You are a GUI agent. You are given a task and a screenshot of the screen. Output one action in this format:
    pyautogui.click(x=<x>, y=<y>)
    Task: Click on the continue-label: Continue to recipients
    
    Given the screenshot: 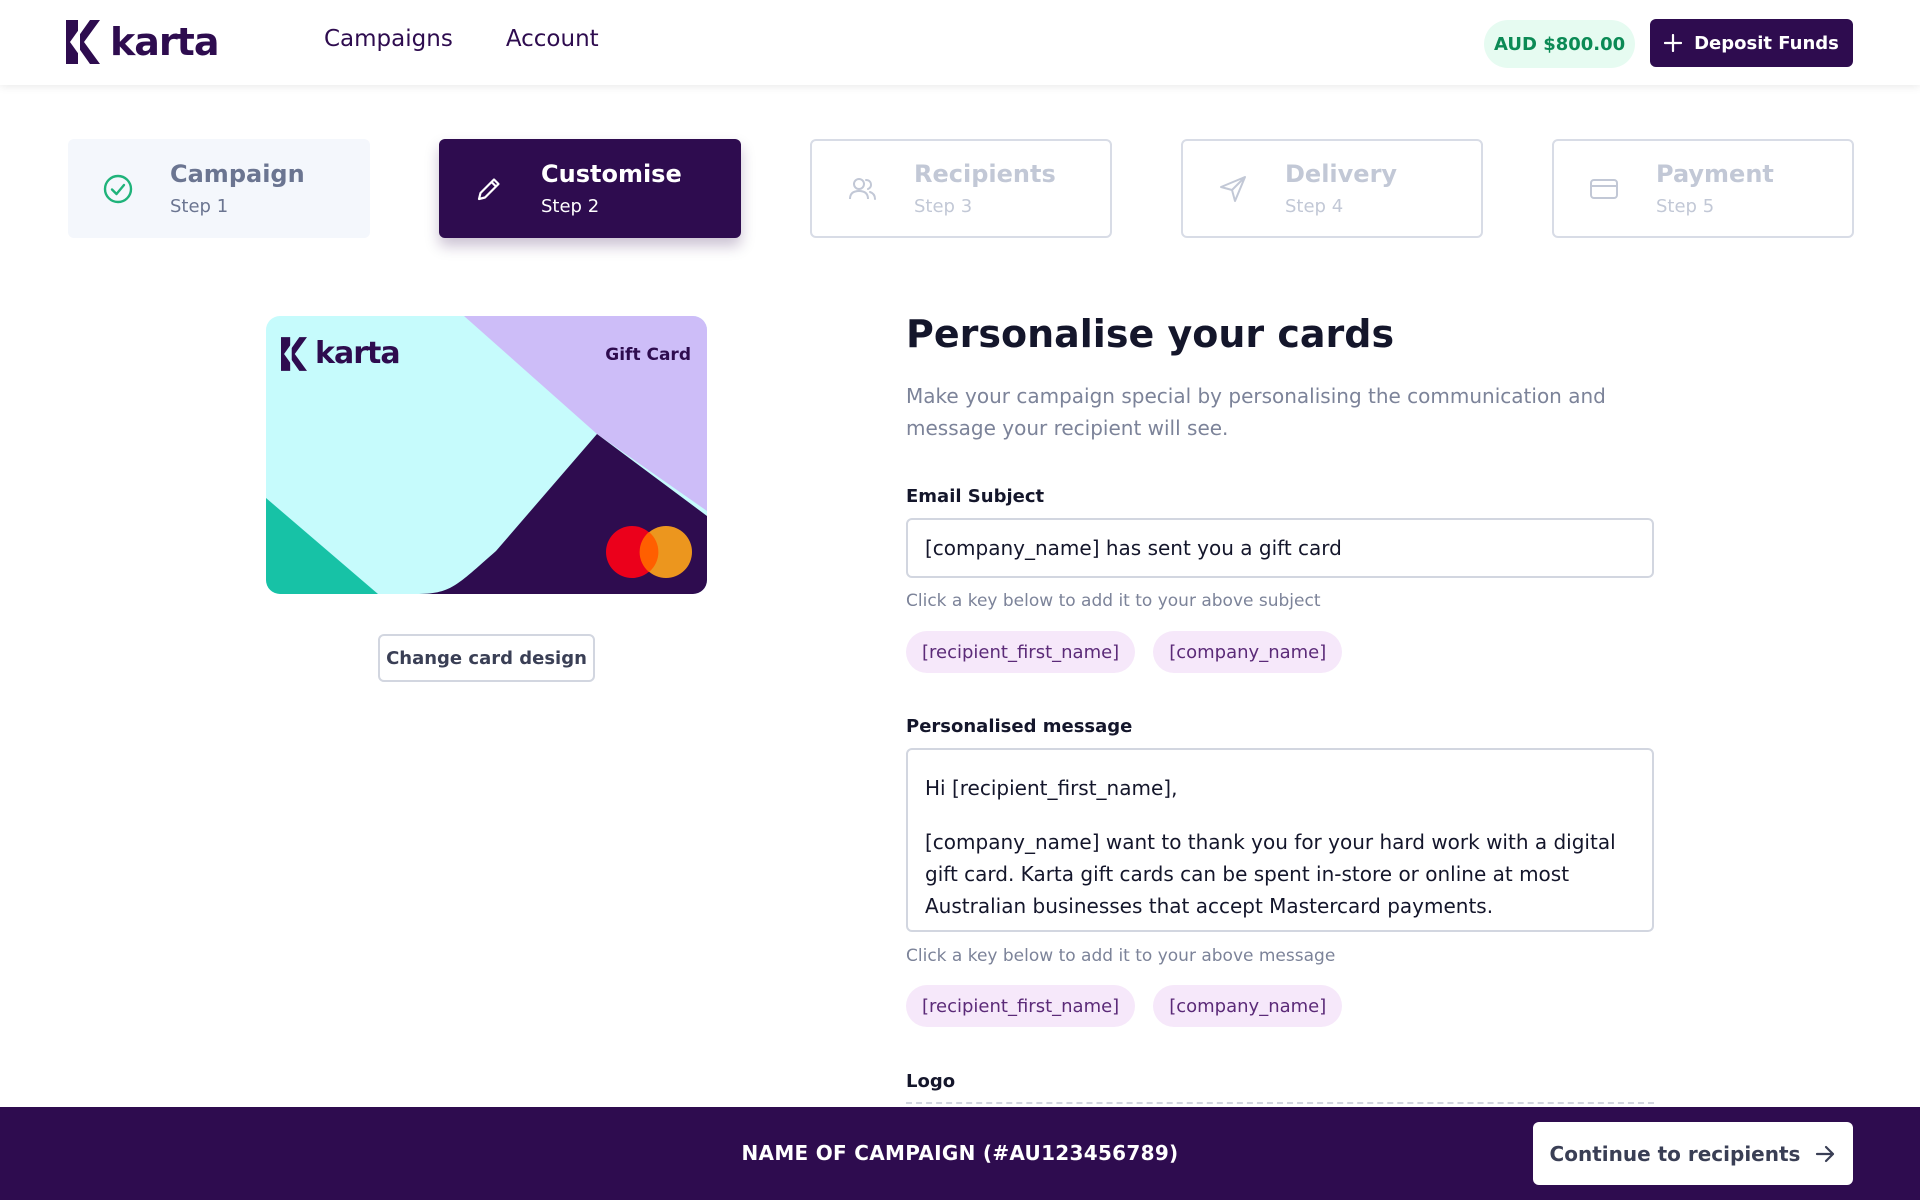 What is the action you would take?
    pyautogui.click(x=1675, y=1153)
    